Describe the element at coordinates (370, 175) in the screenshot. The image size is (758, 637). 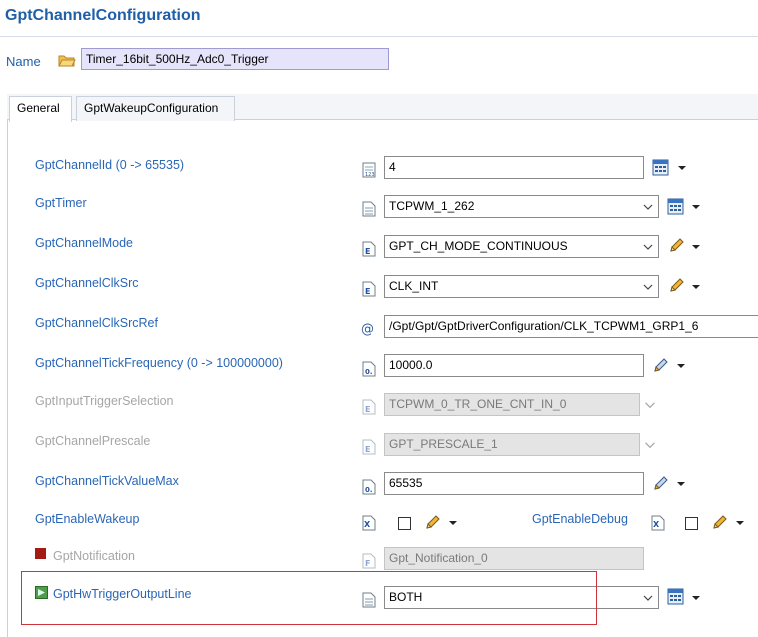
I see `svg-text: 123` at that location.